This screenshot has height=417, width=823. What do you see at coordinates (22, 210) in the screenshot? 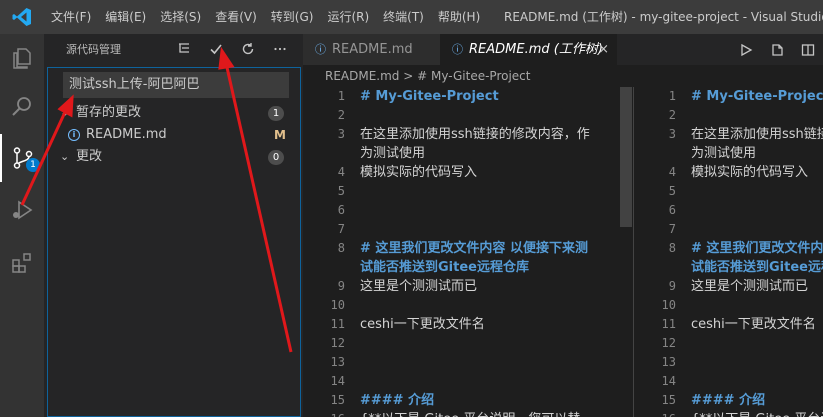
I see `run-debug-button` at bounding box center [22, 210].